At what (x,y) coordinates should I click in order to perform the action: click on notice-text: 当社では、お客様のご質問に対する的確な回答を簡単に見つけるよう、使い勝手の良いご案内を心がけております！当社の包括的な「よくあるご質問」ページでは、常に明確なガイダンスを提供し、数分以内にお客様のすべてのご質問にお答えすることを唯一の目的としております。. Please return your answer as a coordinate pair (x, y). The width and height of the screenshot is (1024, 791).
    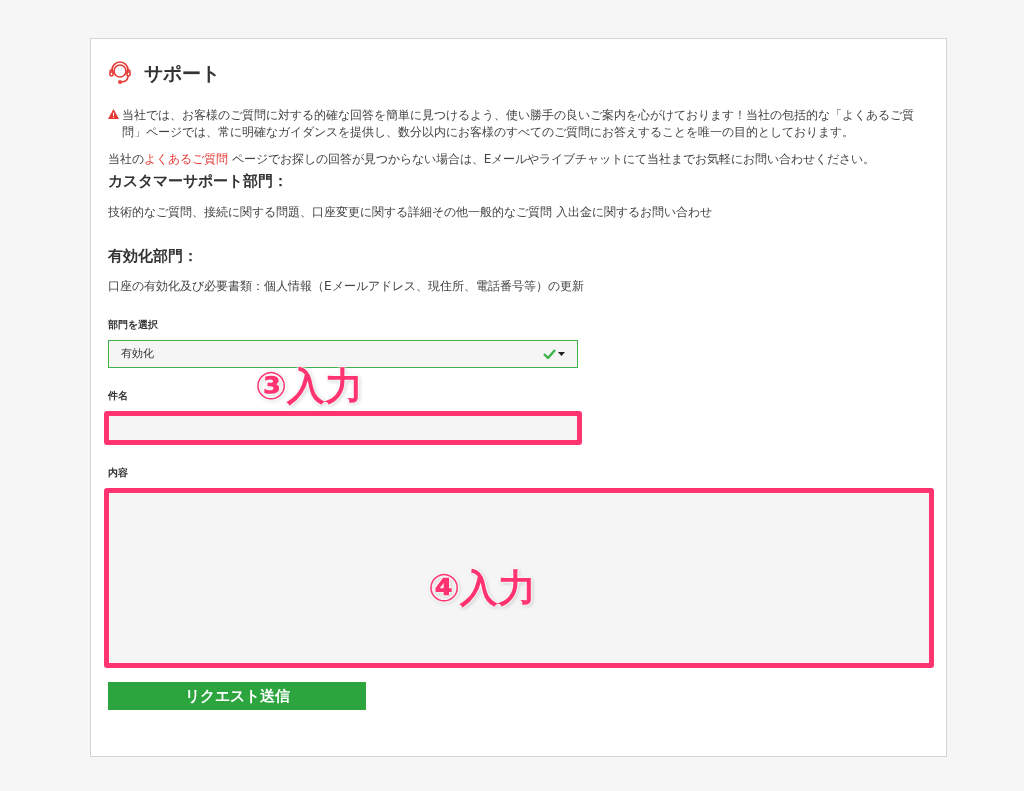
    Looking at the image, I should click on (518, 124).